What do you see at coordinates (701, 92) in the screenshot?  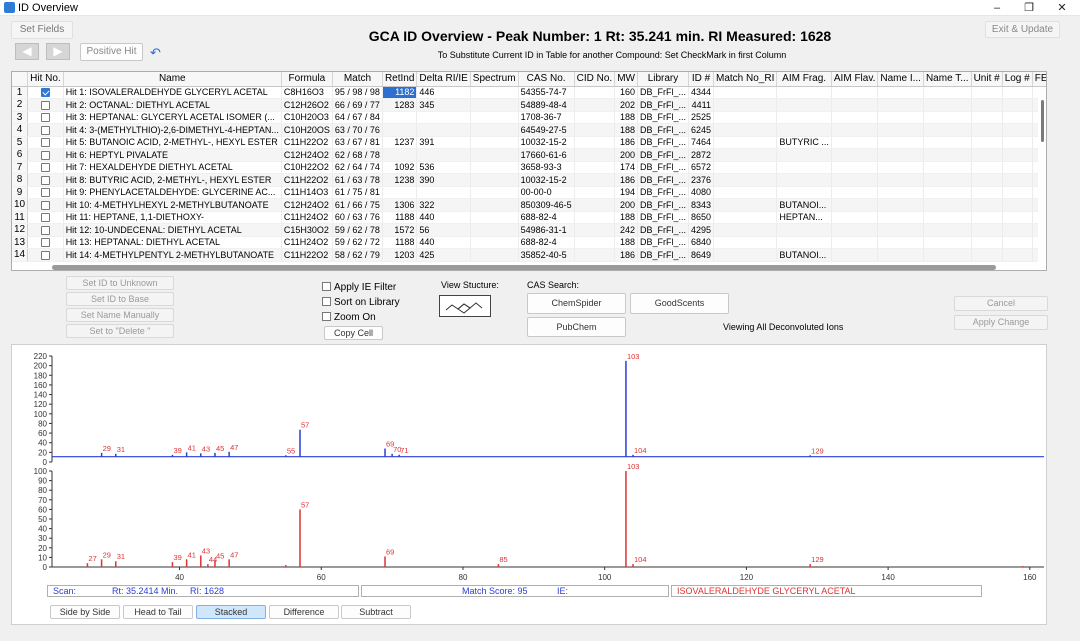 I see `table-cell-id: 4344` at bounding box center [701, 92].